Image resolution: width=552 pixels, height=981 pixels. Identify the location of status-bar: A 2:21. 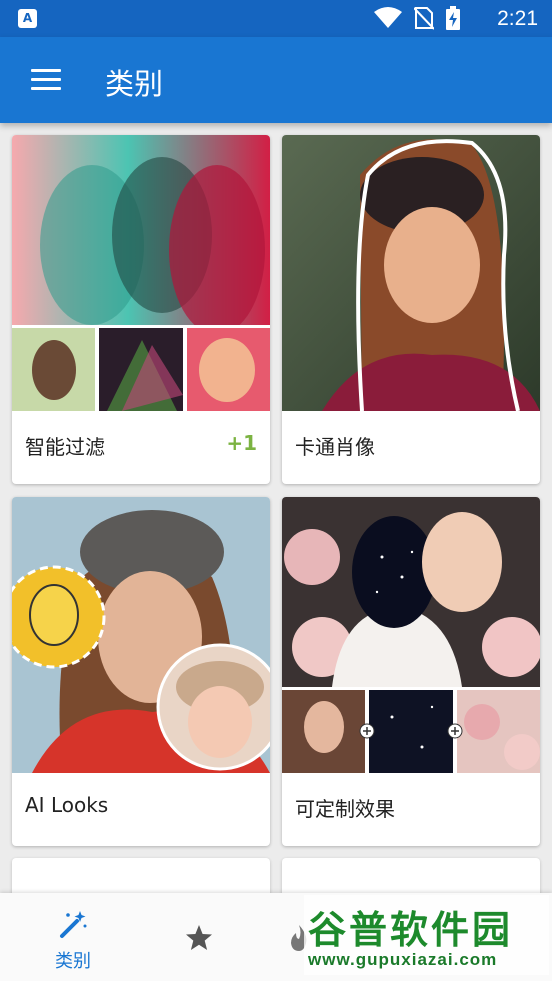
(276, 18).